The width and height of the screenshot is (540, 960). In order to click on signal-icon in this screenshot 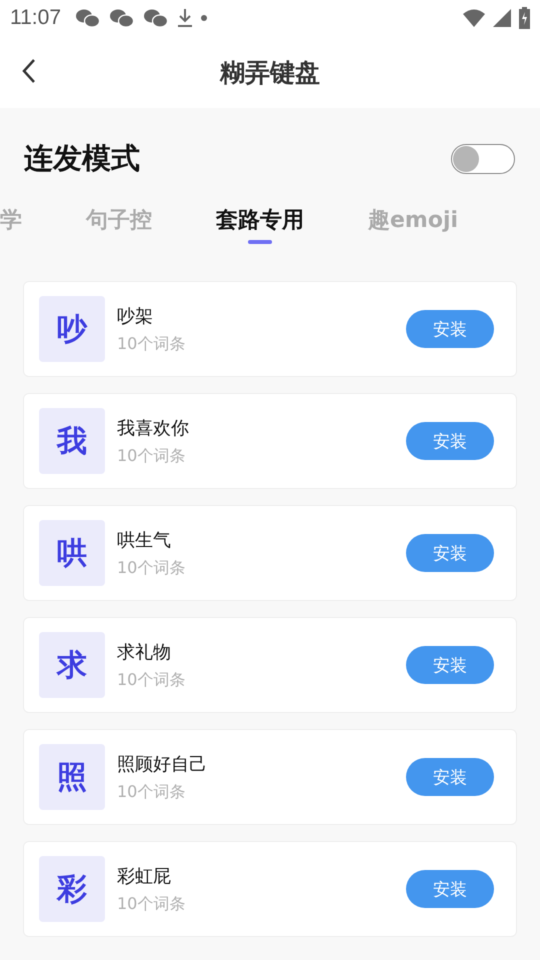, I will do `click(502, 18)`.